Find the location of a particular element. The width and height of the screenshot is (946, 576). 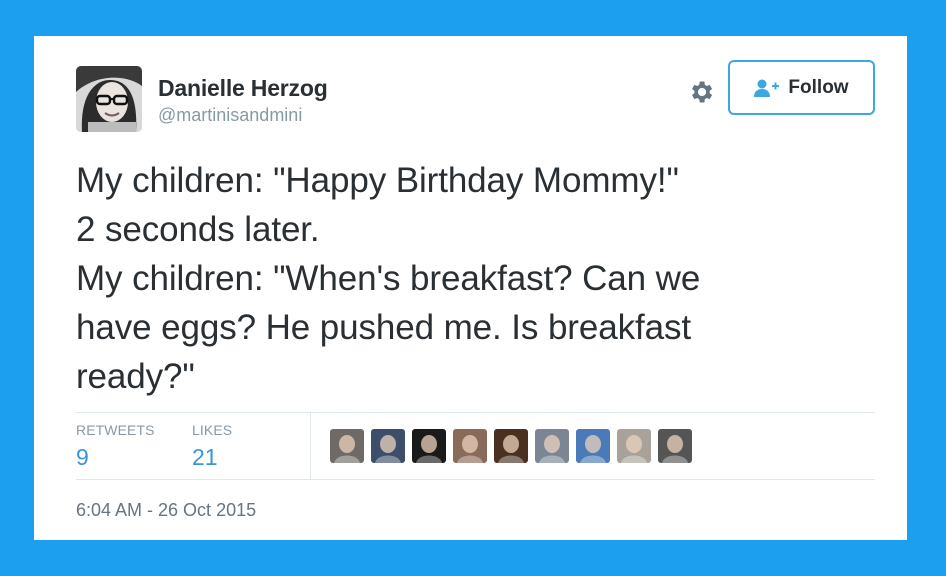

follow-button: Follow is located at coordinates (801, 87).